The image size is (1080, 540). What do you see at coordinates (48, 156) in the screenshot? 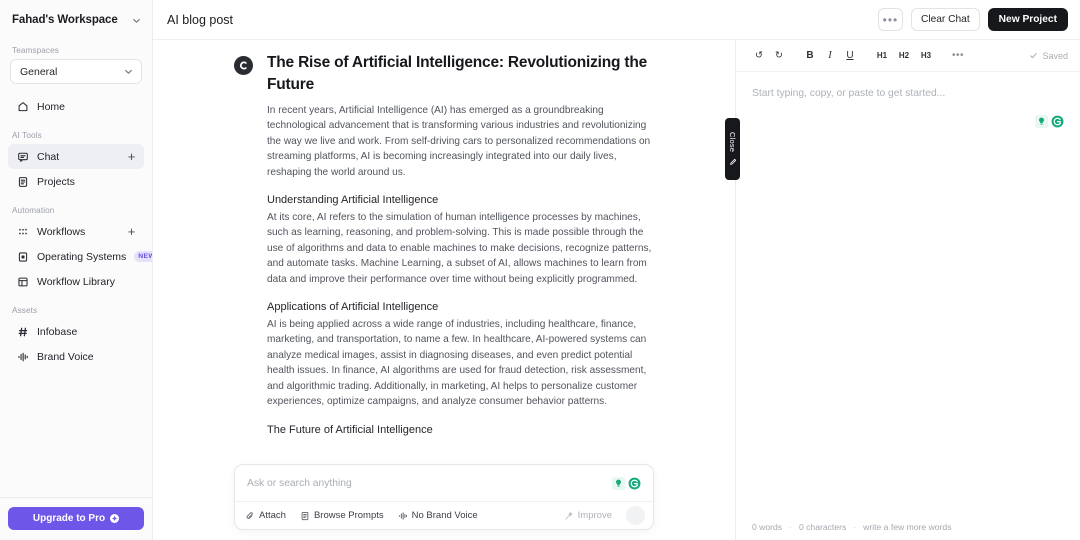
I see `sidebar-item-label: Chat` at bounding box center [48, 156].